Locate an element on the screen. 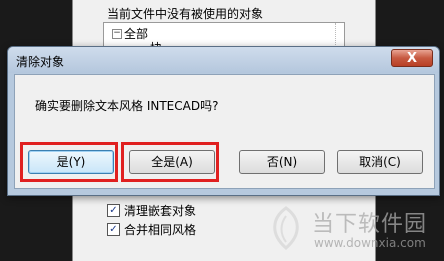  option-clean-nested: ✓ 清理嵌套对象 is located at coordinates (151, 210).